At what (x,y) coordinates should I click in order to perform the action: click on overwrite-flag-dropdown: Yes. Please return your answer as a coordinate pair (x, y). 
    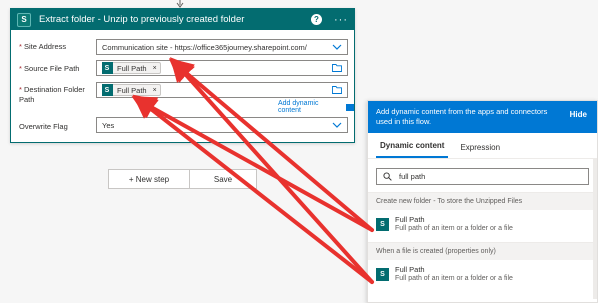
    Looking at the image, I should click on (222, 125).